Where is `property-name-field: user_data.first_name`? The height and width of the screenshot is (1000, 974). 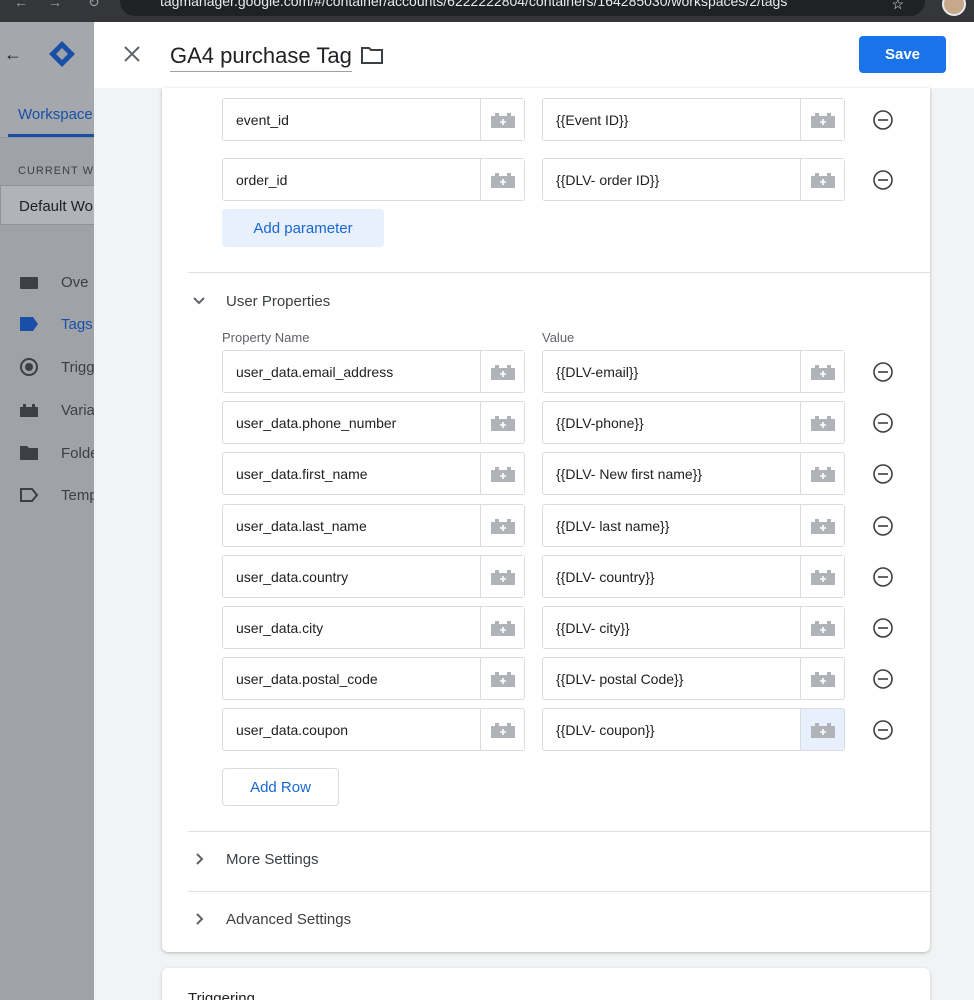
property-name-field: user_data.first_name is located at coordinates (373, 474).